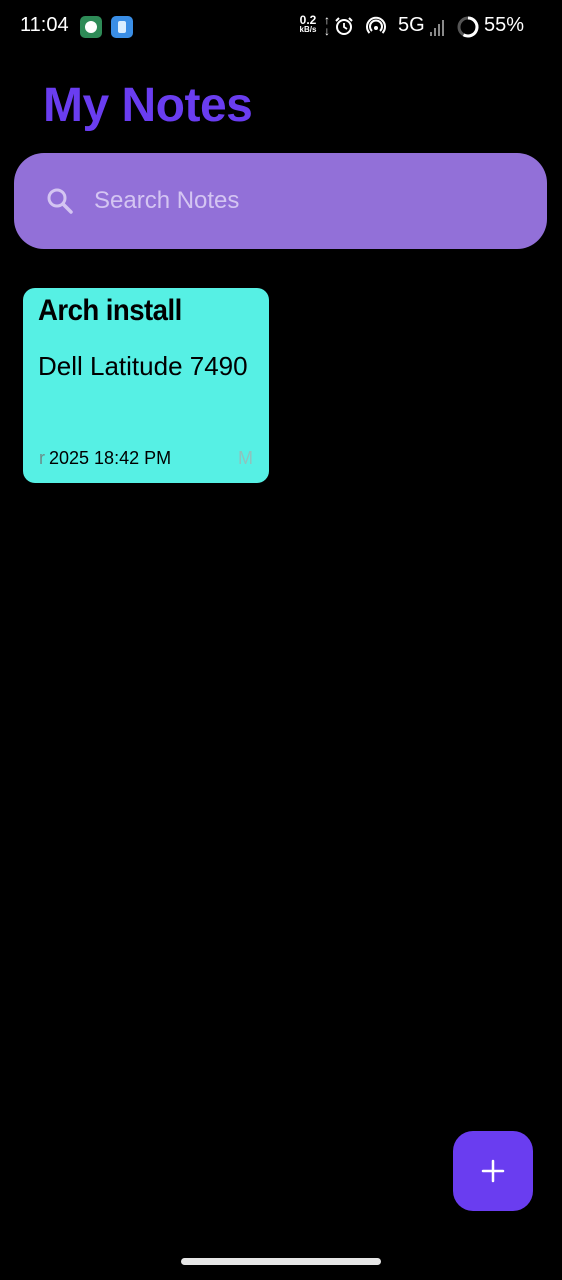  I want to click on note-date-clipped-left: r, so click(42, 458).